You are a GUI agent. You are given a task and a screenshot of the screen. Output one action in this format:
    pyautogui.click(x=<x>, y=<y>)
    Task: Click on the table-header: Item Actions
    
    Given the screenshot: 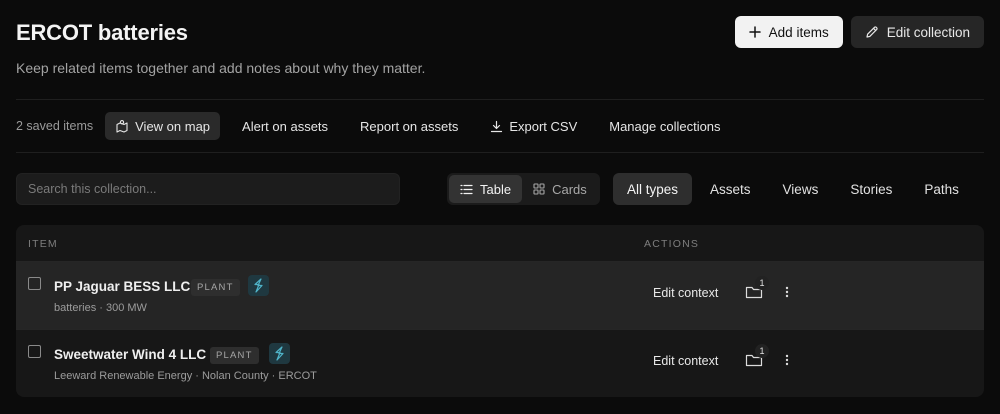 What is the action you would take?
    pyautogui.click(x=500, y=243)
    